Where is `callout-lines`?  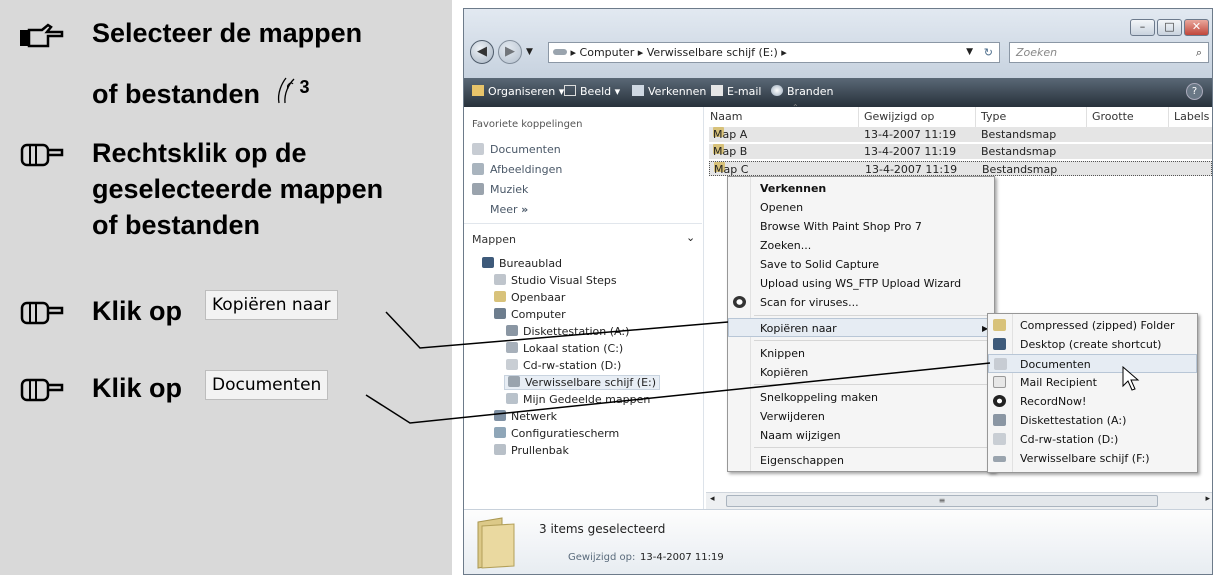 callout-lines is located at coordinates (678, 367).